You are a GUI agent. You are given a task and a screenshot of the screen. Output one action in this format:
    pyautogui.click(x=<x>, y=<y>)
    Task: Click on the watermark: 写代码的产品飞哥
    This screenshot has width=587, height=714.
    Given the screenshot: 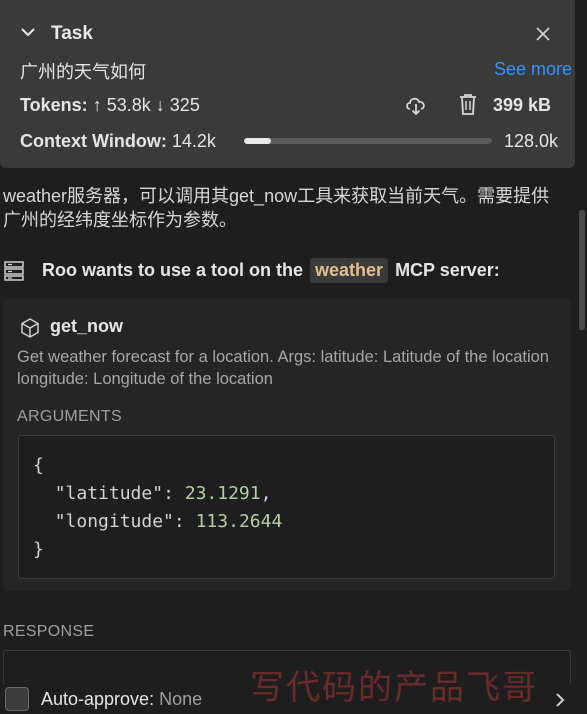 What is the action you would take?
    pyautogui.click(x=394, y=688)
    